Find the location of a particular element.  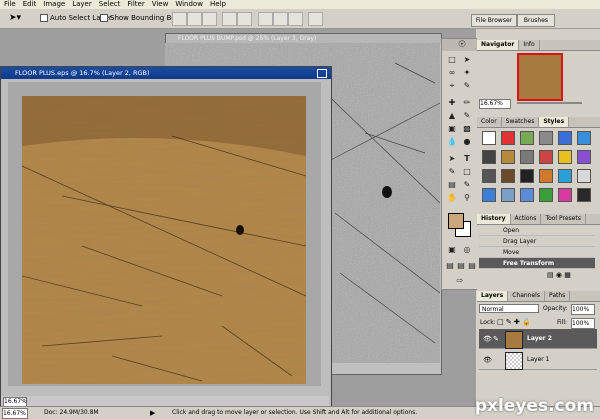

path-select-icon: ➤ is located at coordinates (452, 158).